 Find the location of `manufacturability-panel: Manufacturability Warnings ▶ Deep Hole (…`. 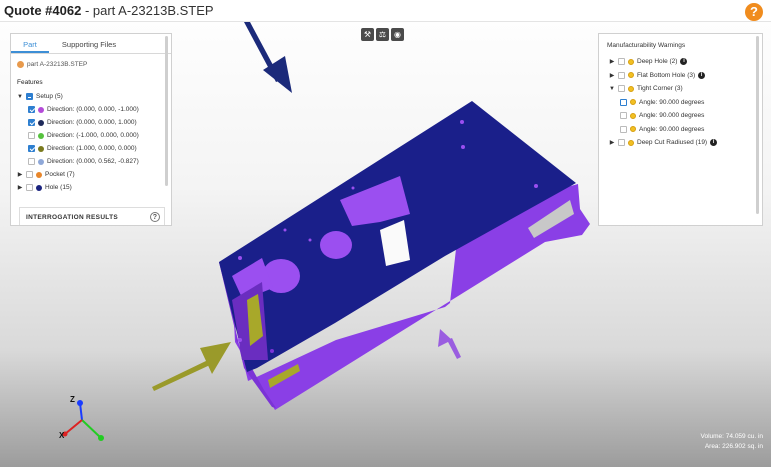

manufacturability-panel: Manufacturability Warnings ▶ Deep Hole (… is located at coordinates (680, 129).